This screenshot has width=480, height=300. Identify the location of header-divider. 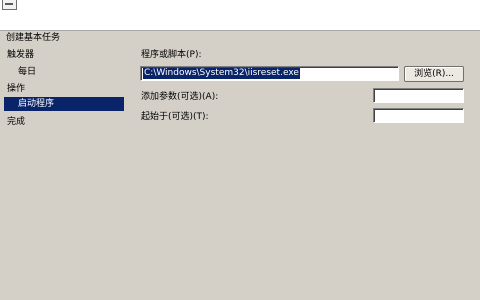
(240, 30).